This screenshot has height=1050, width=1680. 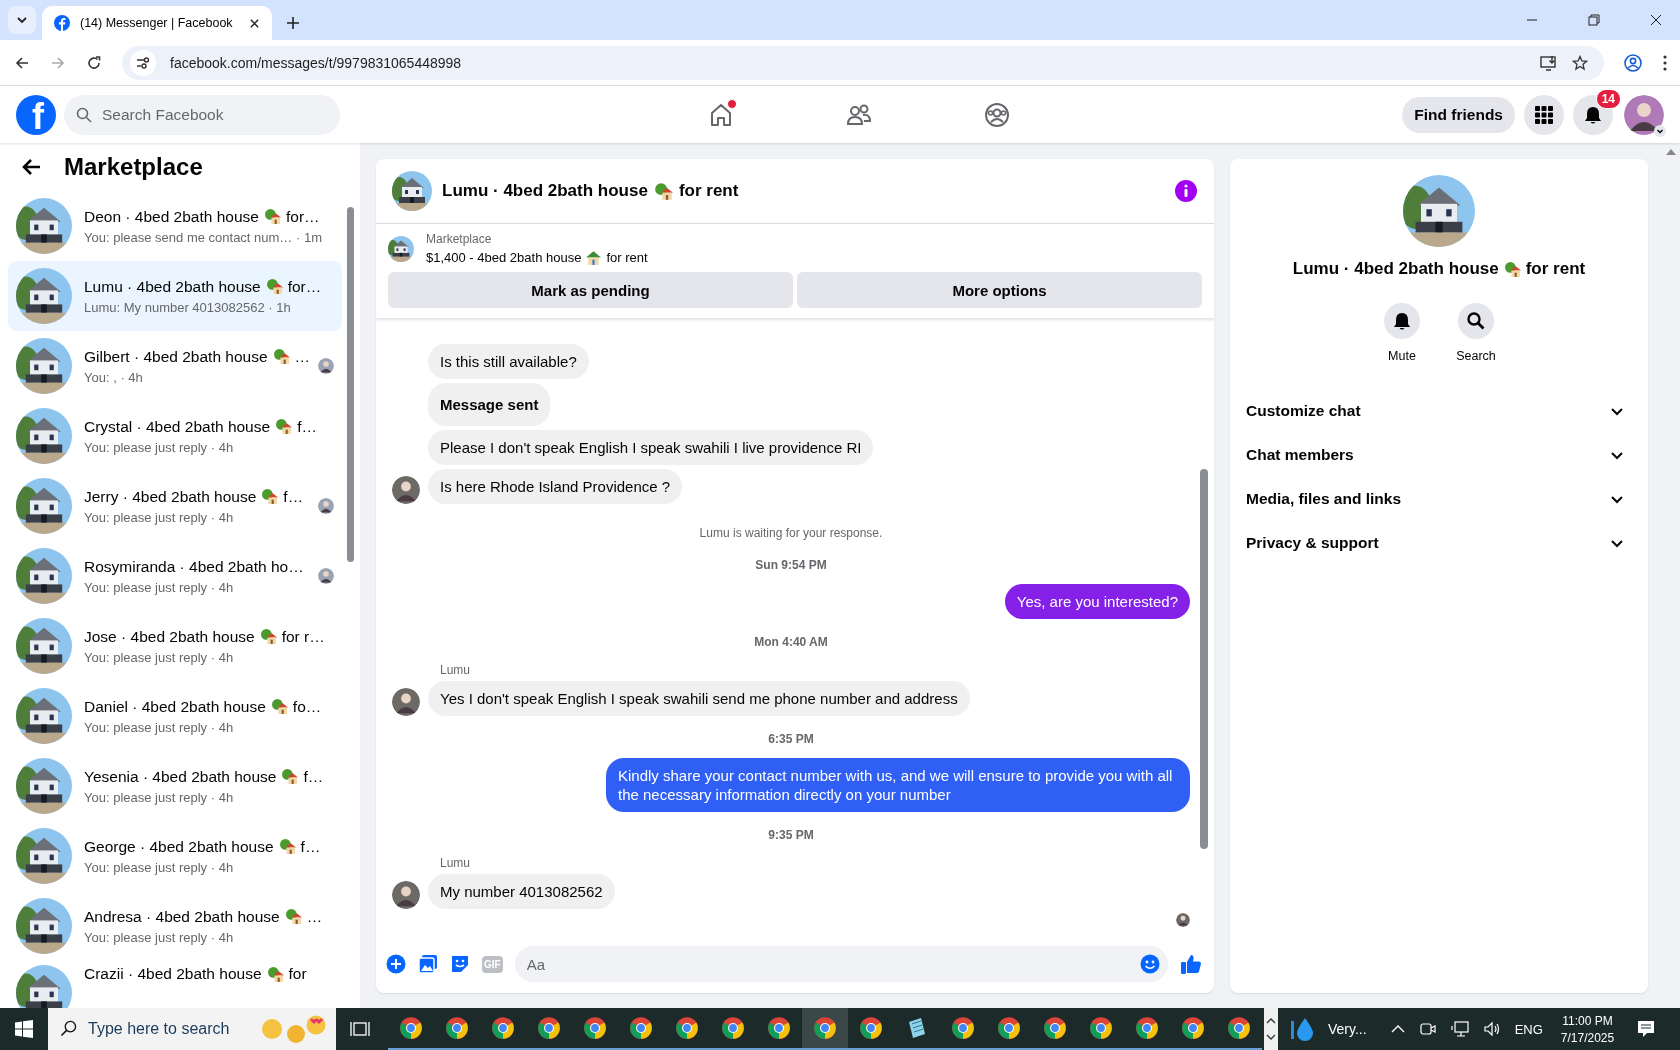 I want to click on section-header: Privacy & support, so click(x=1439, y=543).